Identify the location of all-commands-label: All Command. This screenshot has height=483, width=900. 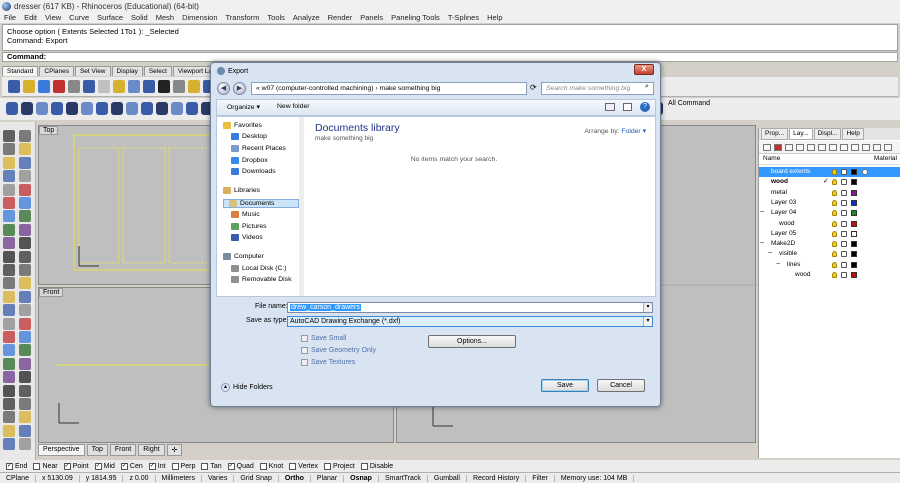
(689, 103).